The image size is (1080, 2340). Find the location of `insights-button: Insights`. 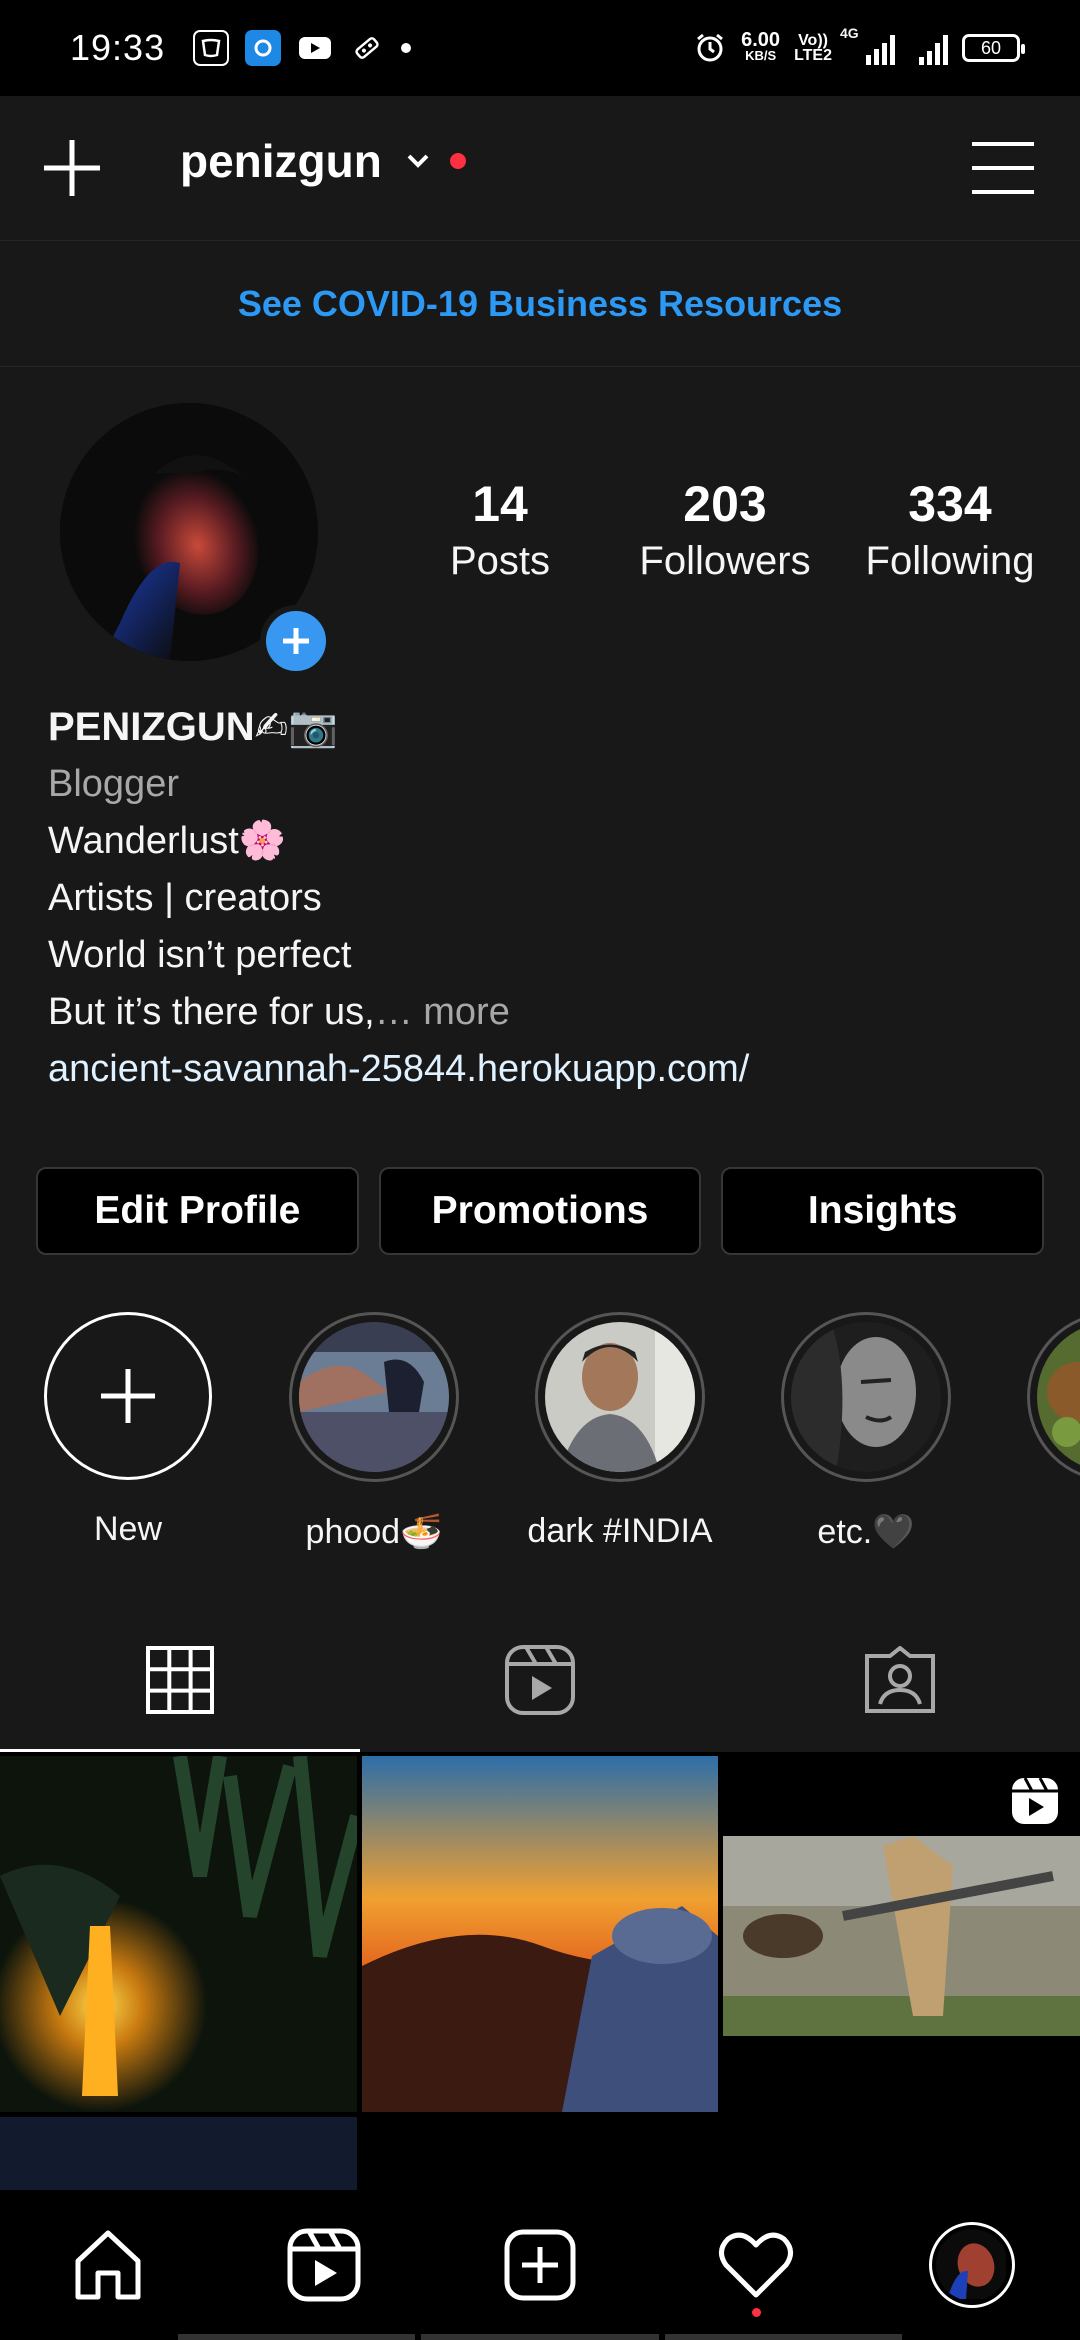

insights-button: Insights is located at coordinates (883, 1211).